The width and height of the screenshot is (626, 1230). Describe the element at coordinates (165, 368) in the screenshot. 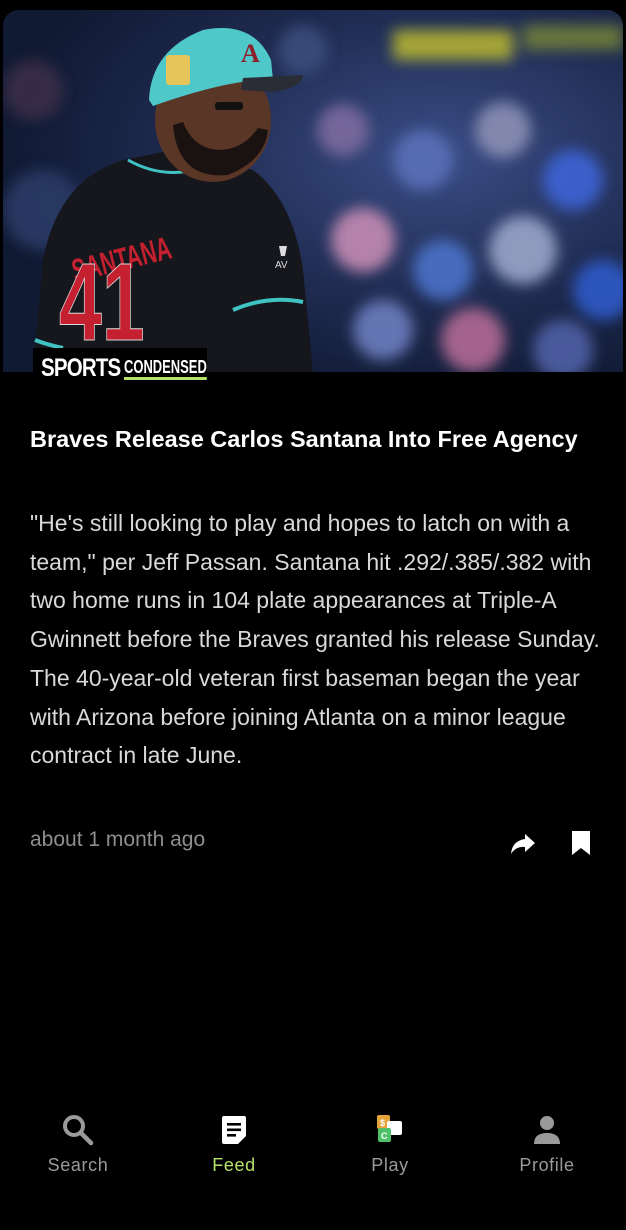

I see `logo-text-condensed: CONDENSED` at that location.